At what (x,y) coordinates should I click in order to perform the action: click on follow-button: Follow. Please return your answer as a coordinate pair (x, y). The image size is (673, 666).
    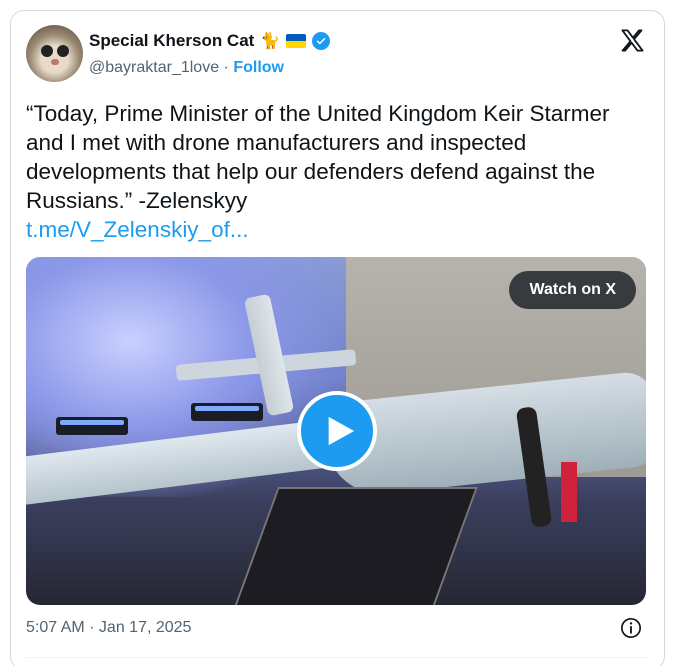
    Looking at the image, I should click on (258, 67).